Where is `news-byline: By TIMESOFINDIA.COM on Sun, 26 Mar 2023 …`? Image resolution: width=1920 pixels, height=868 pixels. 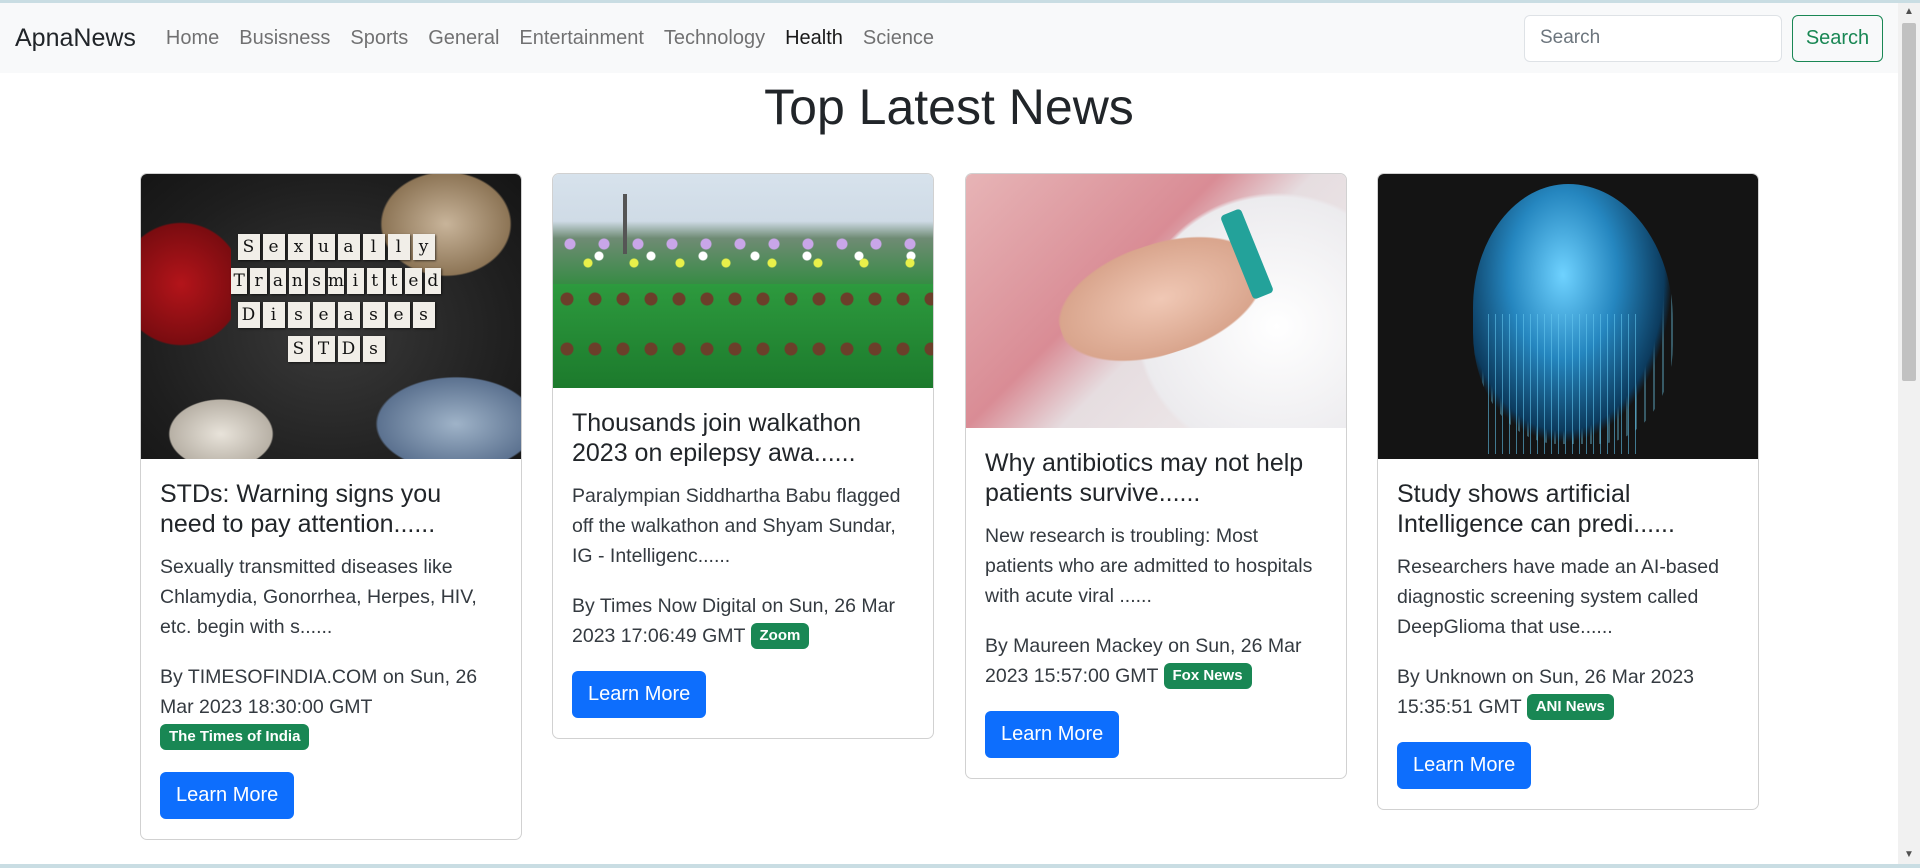 news-byline: By TIMESOFINDIA.COM on Sun, 26 Mar 2023 … is located at coordinates (319, 692).